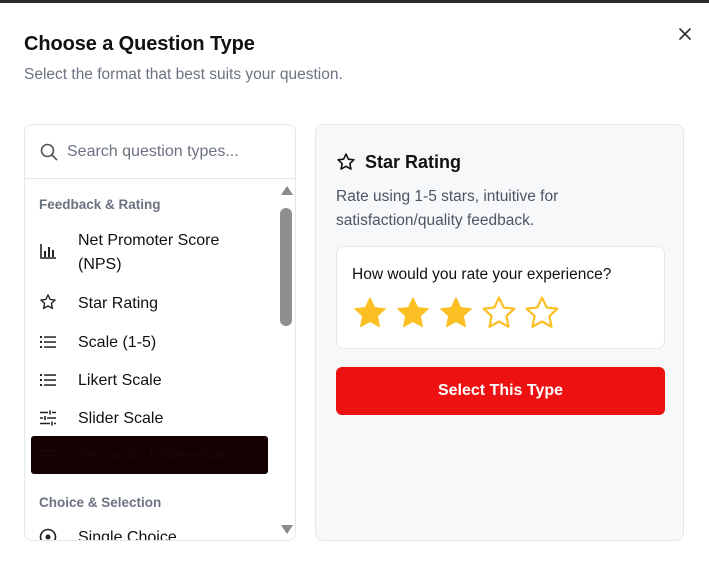  Describe the element at coordinates (287, 529) in the screenshot. I see `scroll-down-arrow-icon` at that location.